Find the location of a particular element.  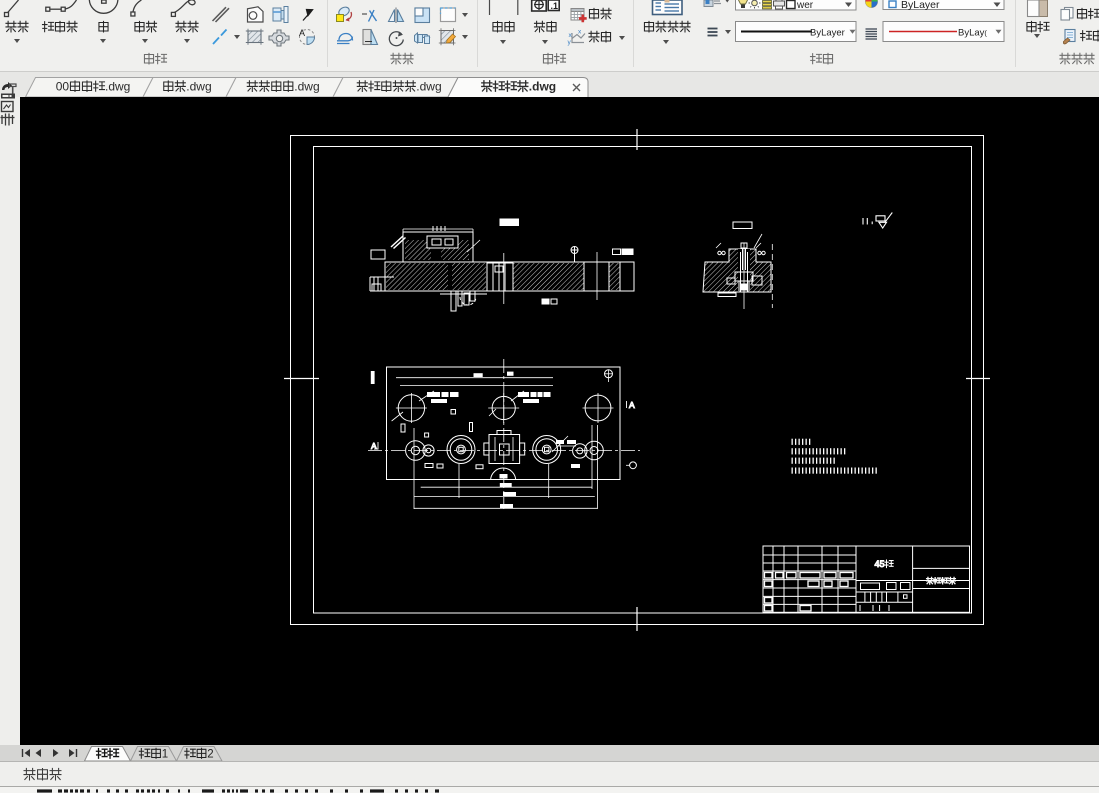

svg-text: ByLay( is located at coordinates (972, 33).